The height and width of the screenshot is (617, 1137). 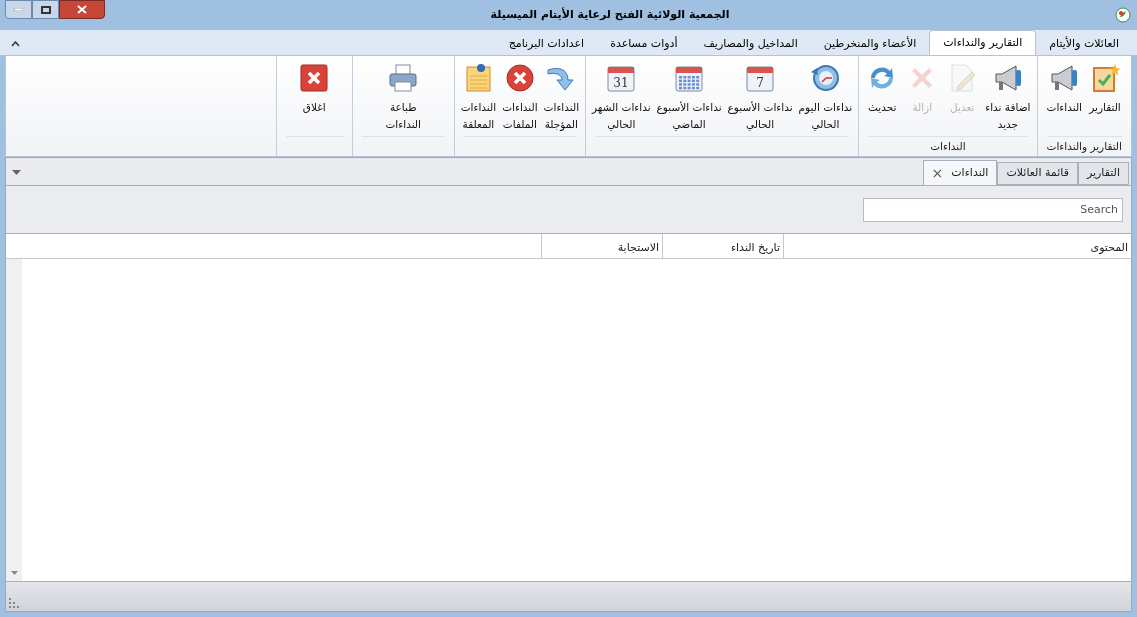 What do you see at coordinates (601, 246) in the screenshot?
I see `column-header: الاستجابة` at bounding box center [601, 246].